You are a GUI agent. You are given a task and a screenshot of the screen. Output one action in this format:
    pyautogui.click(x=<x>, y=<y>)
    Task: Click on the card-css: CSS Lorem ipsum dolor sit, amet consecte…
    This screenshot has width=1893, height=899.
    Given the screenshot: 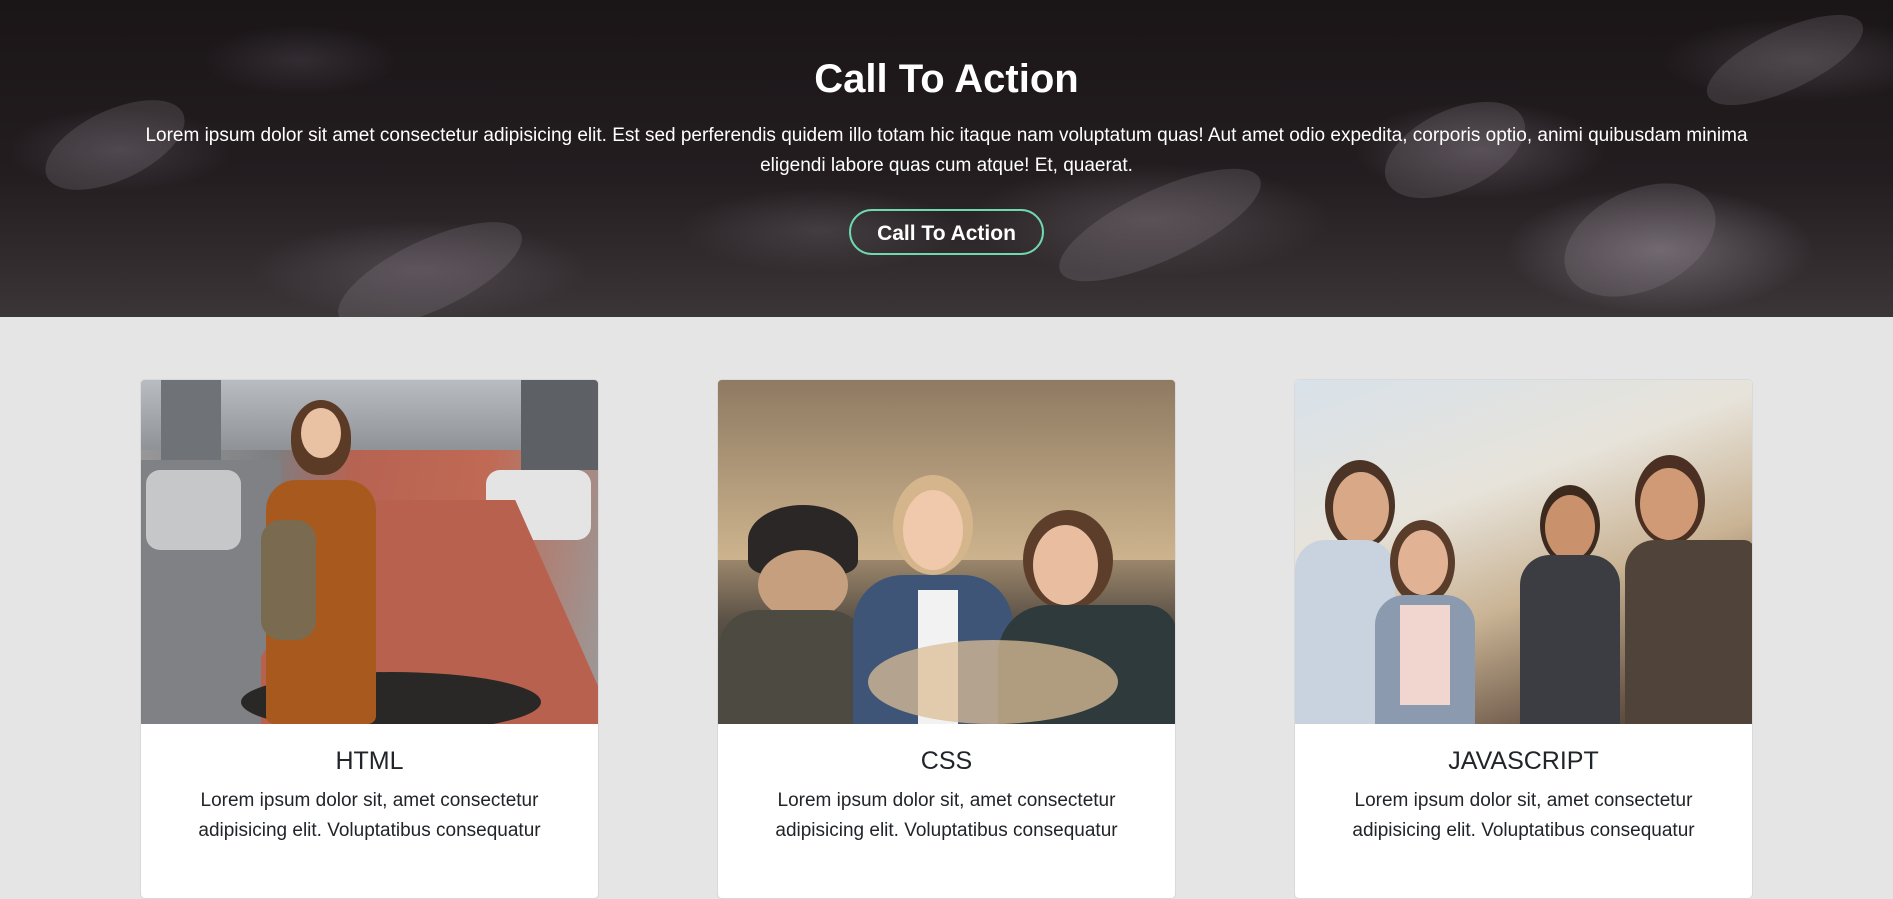 What is the action you would take?
    pyautogui.click(x=946, y=639)
    